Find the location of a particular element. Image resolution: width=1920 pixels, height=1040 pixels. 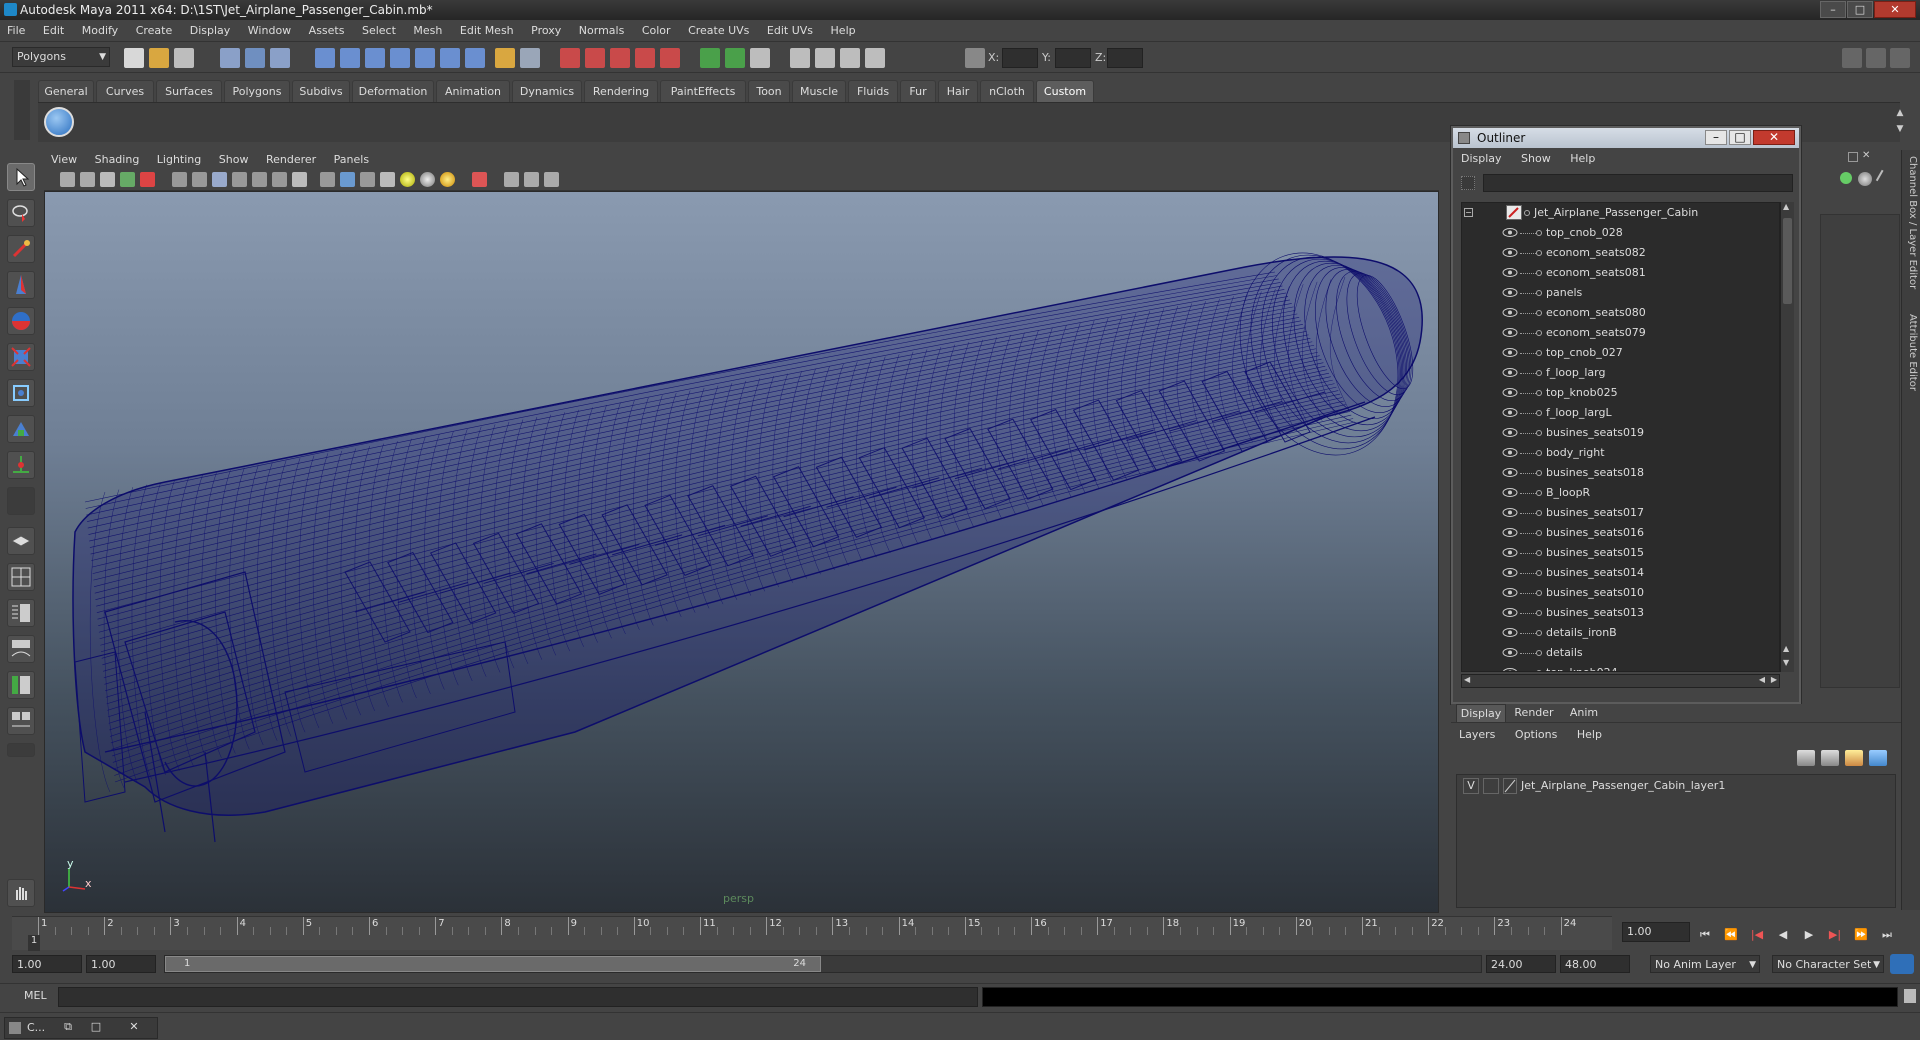

tab-hair: Hair is located at coordinates (958, 91).